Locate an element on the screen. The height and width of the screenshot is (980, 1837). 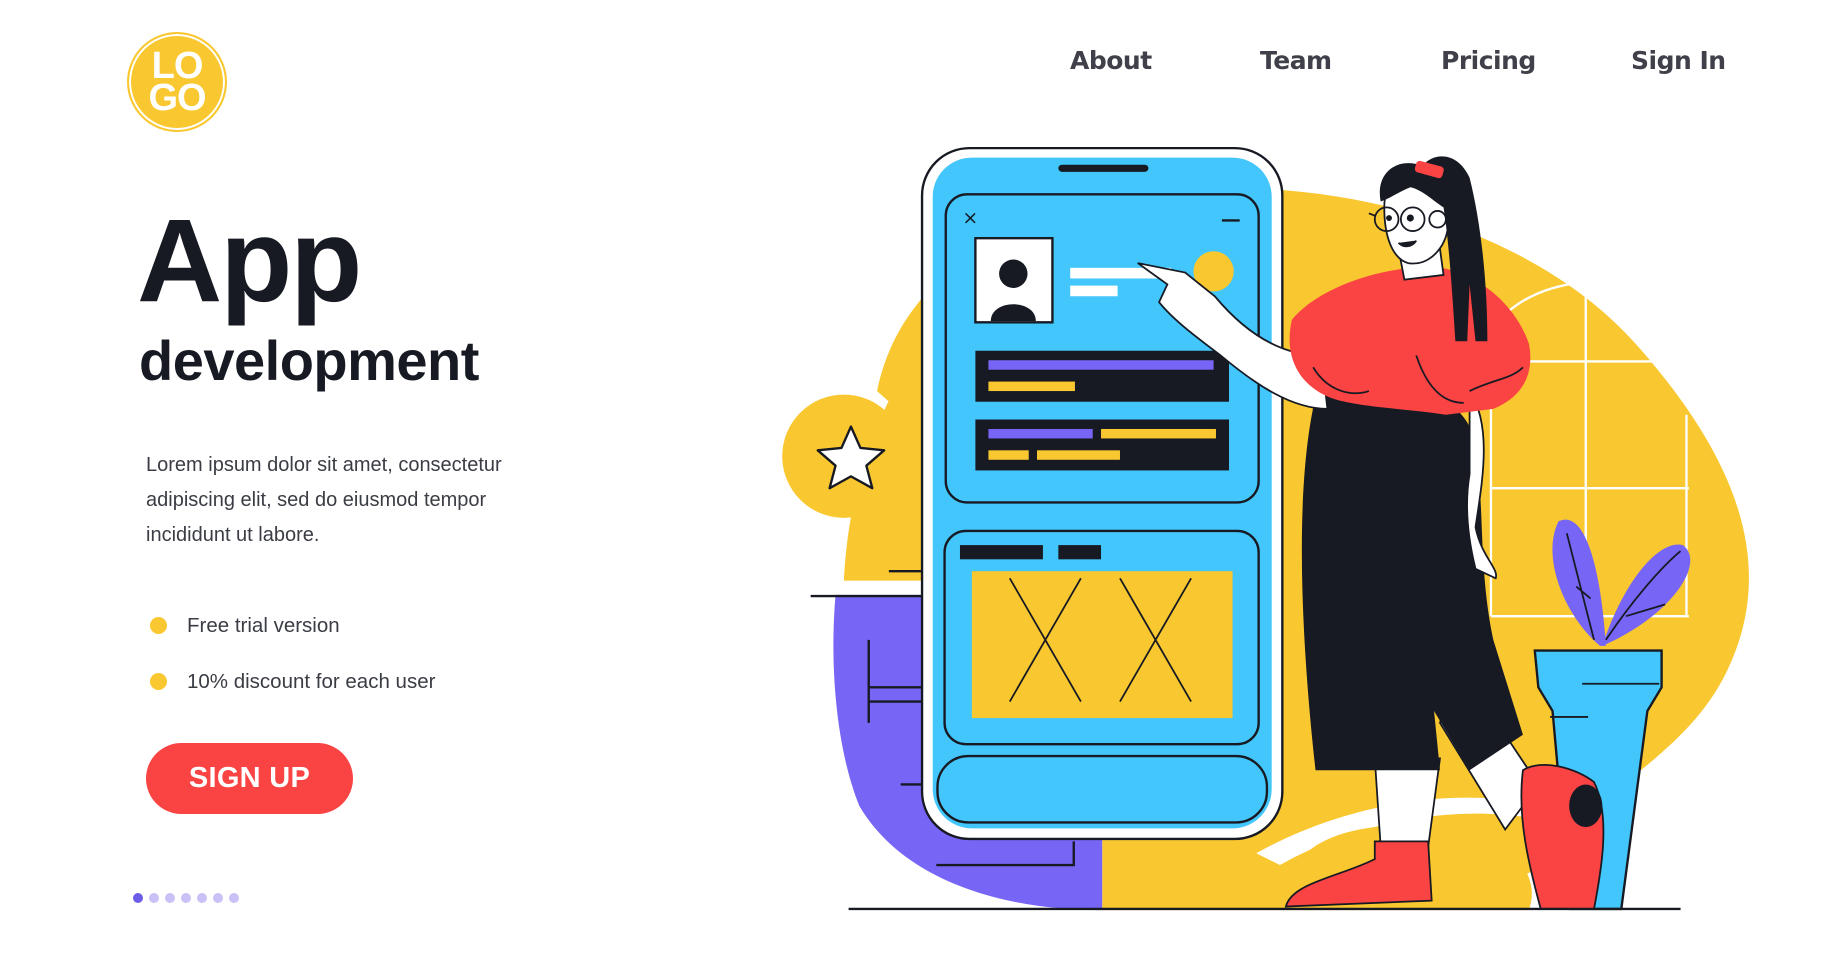
image-placeholder is located at coordinates (1102, 645).